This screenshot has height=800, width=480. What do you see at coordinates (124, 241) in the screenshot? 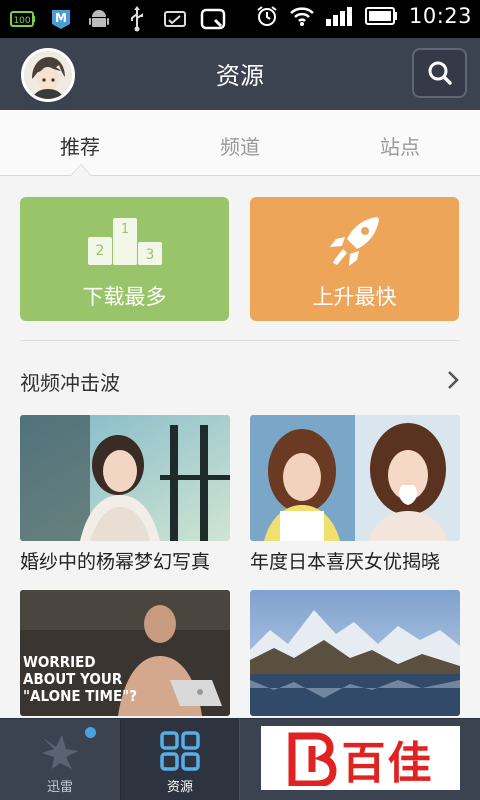
I see `podium-icon: 1 2 3` at bounding box center [124, 241].